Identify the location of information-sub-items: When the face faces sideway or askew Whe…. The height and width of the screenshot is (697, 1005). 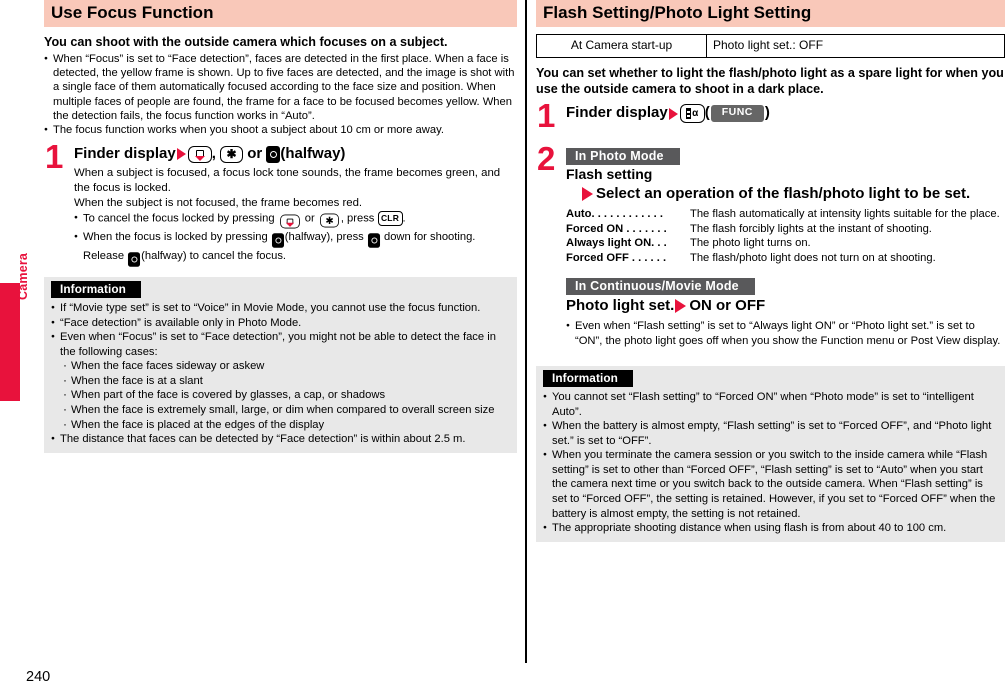
(285, 395).